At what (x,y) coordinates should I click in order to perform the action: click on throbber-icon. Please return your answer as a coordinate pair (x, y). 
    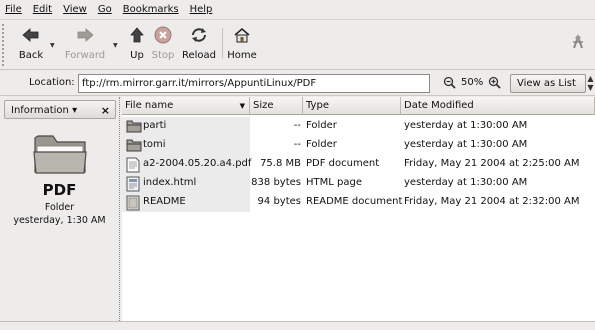
    Looking at the image, I should click on (578, 43).